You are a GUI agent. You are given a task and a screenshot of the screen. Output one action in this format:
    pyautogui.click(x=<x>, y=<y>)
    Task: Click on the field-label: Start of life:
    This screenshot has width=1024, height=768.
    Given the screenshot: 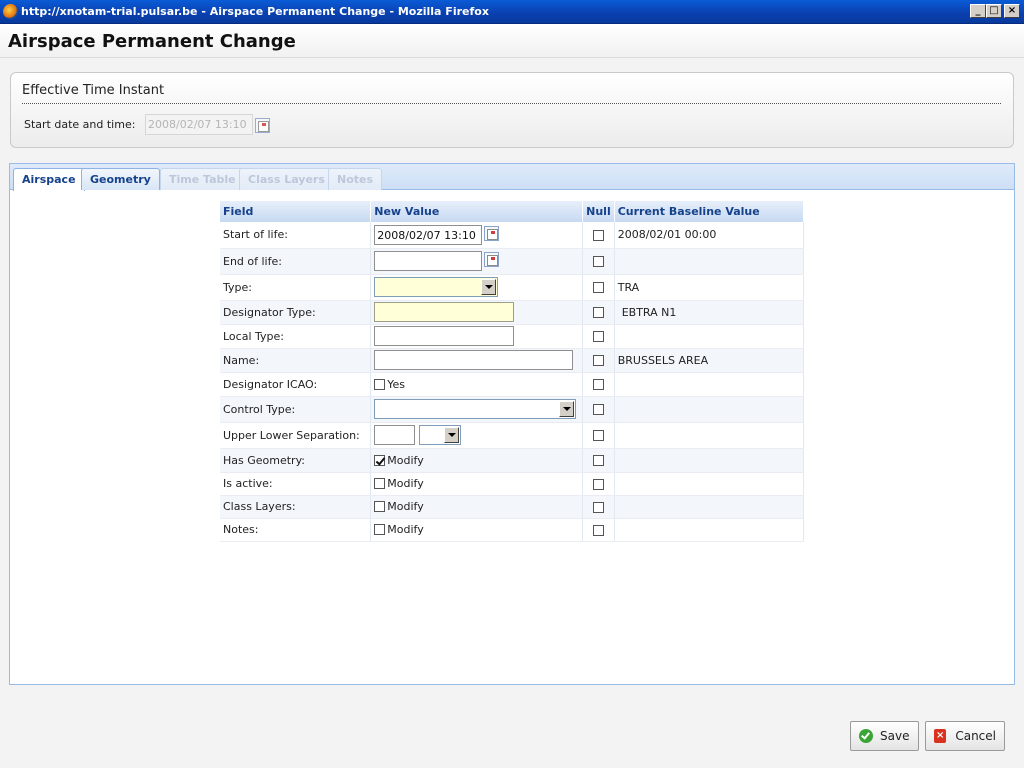 What is the action you would take?
    pyautogui.click(x=296, y=235)
    